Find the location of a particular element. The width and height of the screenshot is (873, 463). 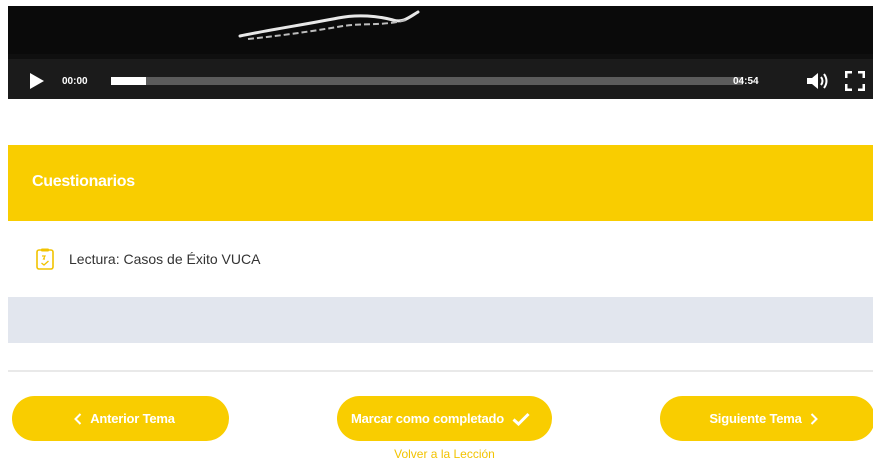

next-topic-label: Siguiente Tema is located at coordinates (755, 418).